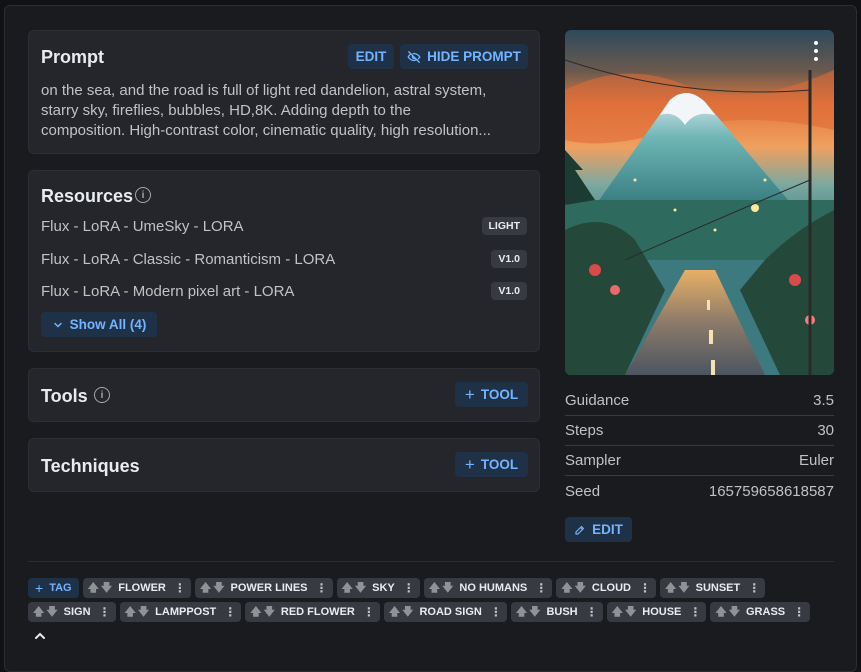  Describe the element at coordinates (136, 588) in the screenshot. I see `tag-chip: 🡅 🡇 FLOWER ⋮` at that location.